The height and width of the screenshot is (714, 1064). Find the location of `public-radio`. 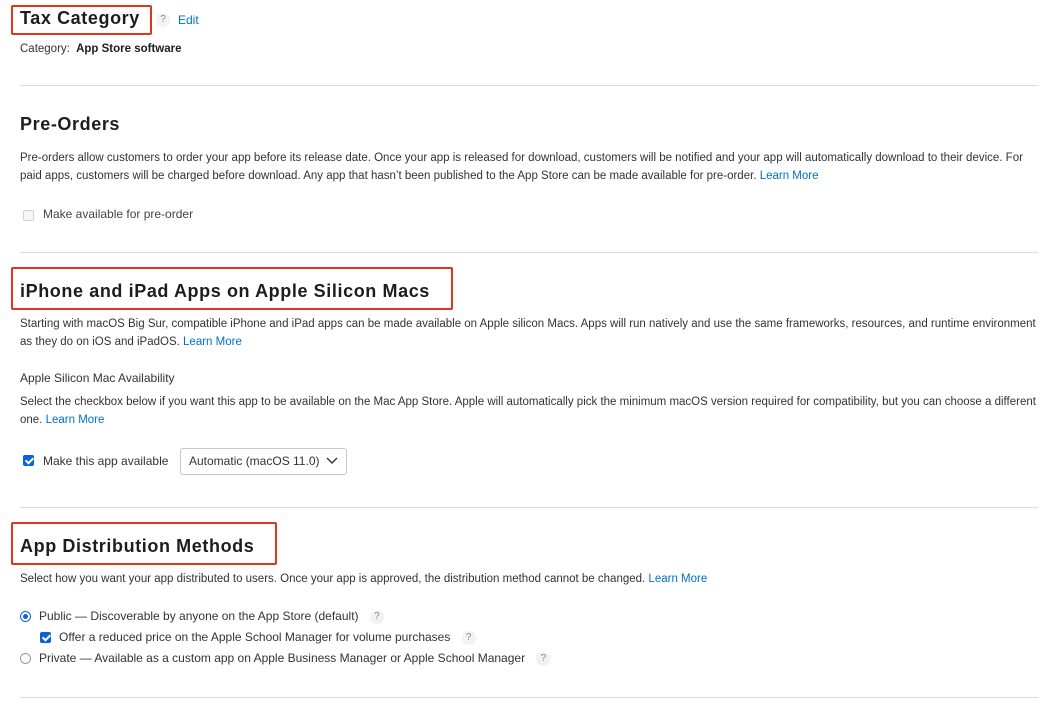

public-radio is located at coordinates (25, 616).